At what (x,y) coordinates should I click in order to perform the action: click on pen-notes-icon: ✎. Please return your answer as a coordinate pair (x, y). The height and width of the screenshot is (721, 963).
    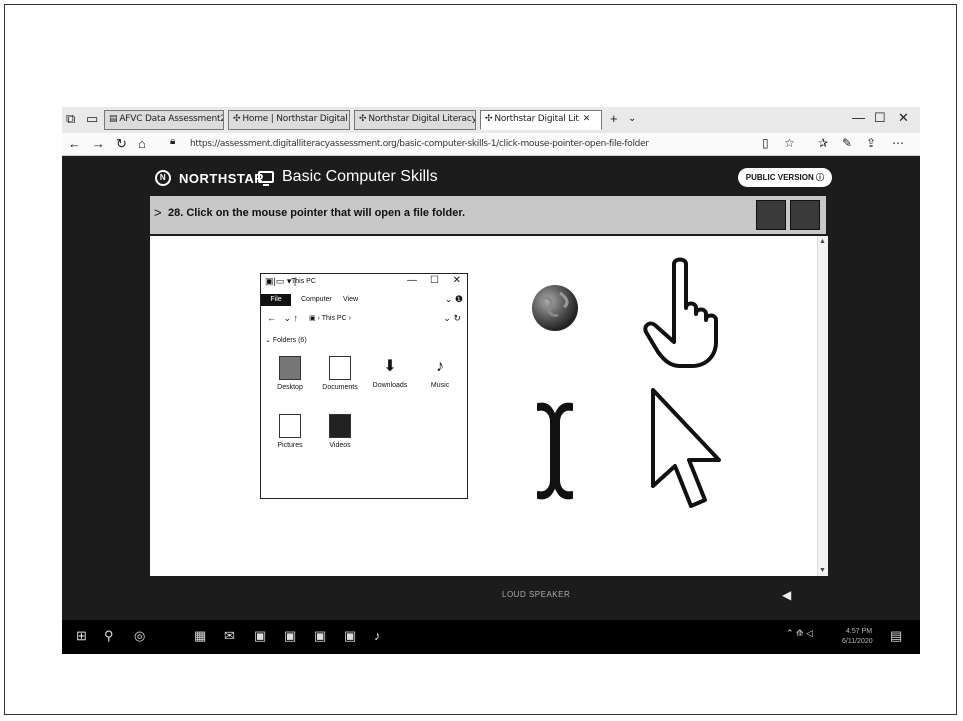
    Looking at the image, I should click on (847, 143).